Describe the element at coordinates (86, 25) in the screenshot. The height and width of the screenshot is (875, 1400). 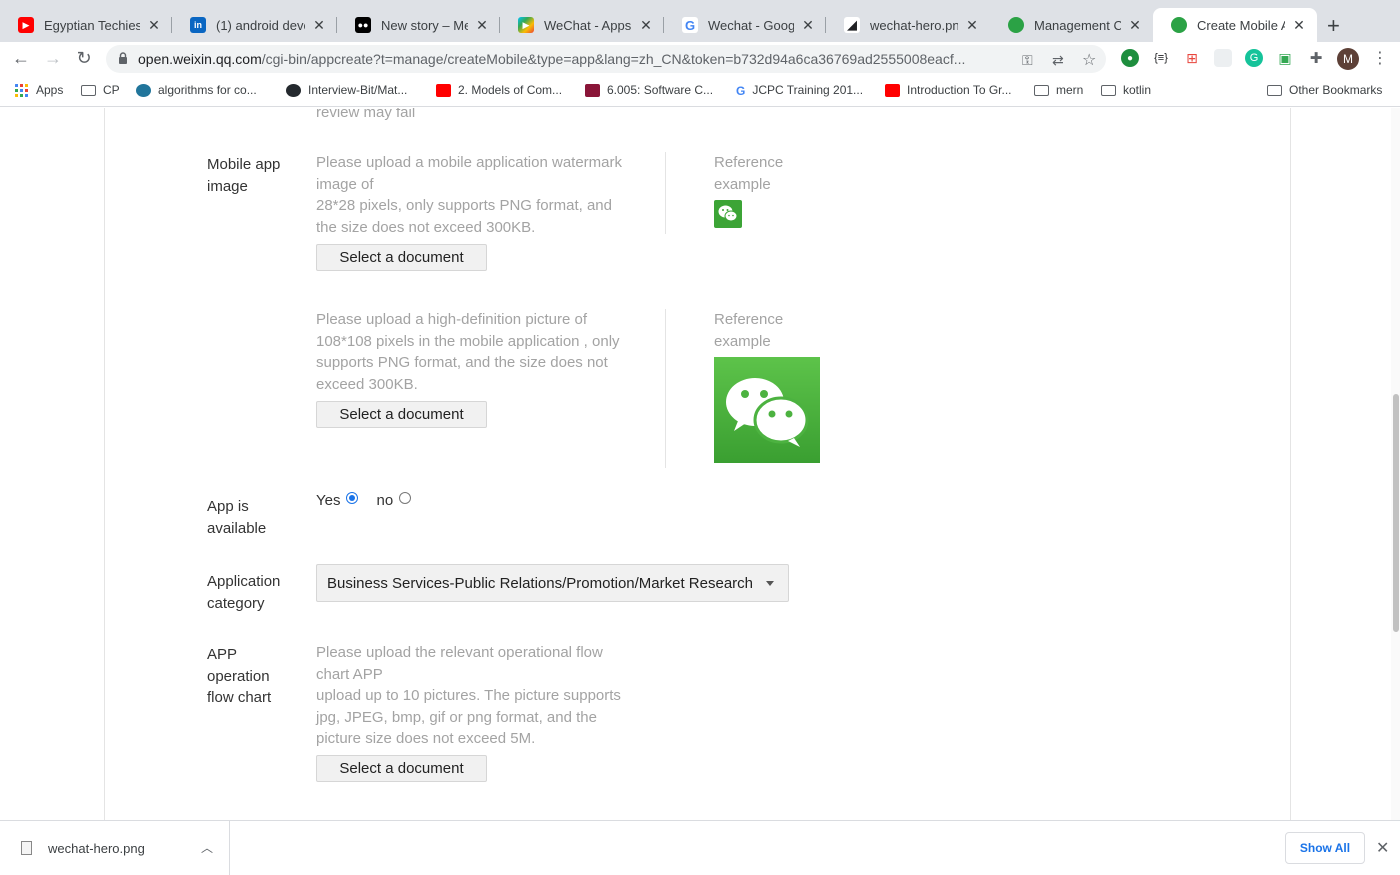
I see `tab-egyptian-techies: ▶ Egyptian Techies in ✕` at that location.